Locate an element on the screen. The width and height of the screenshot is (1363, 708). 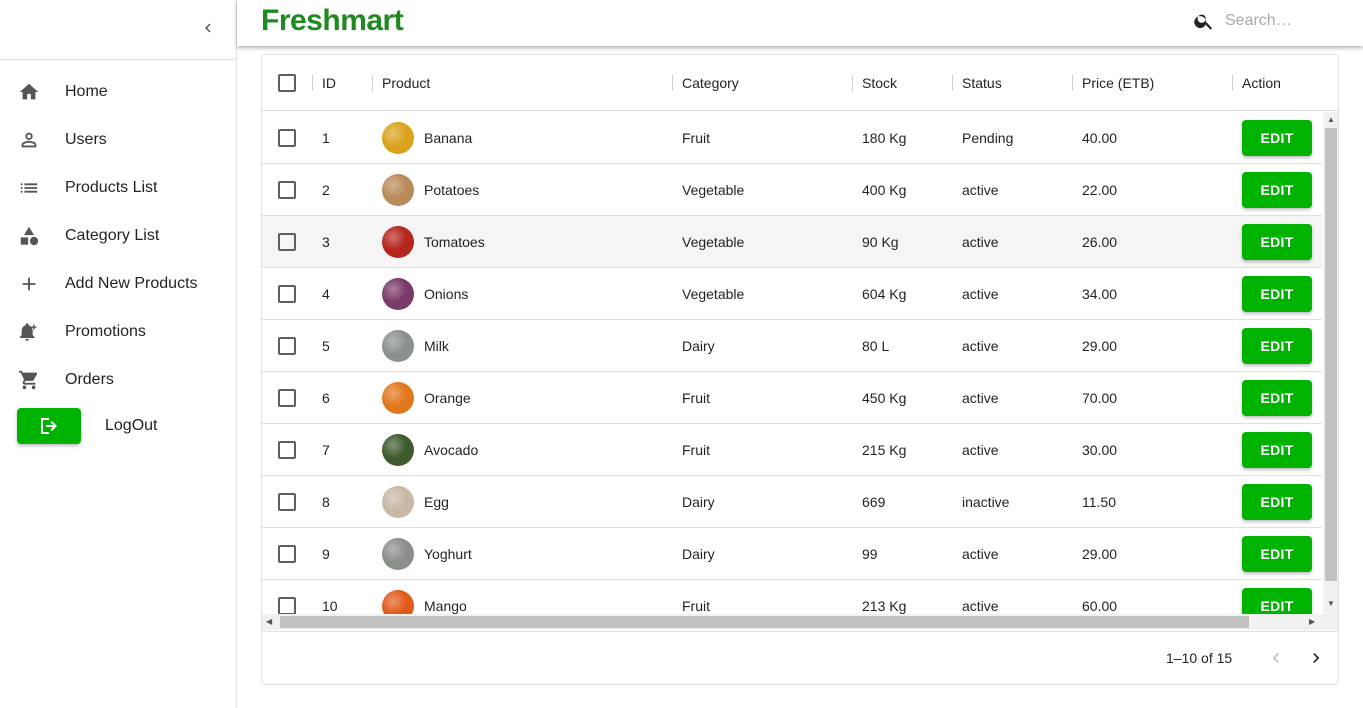
logout-row: LogOut is located at coordinates (118, 426).